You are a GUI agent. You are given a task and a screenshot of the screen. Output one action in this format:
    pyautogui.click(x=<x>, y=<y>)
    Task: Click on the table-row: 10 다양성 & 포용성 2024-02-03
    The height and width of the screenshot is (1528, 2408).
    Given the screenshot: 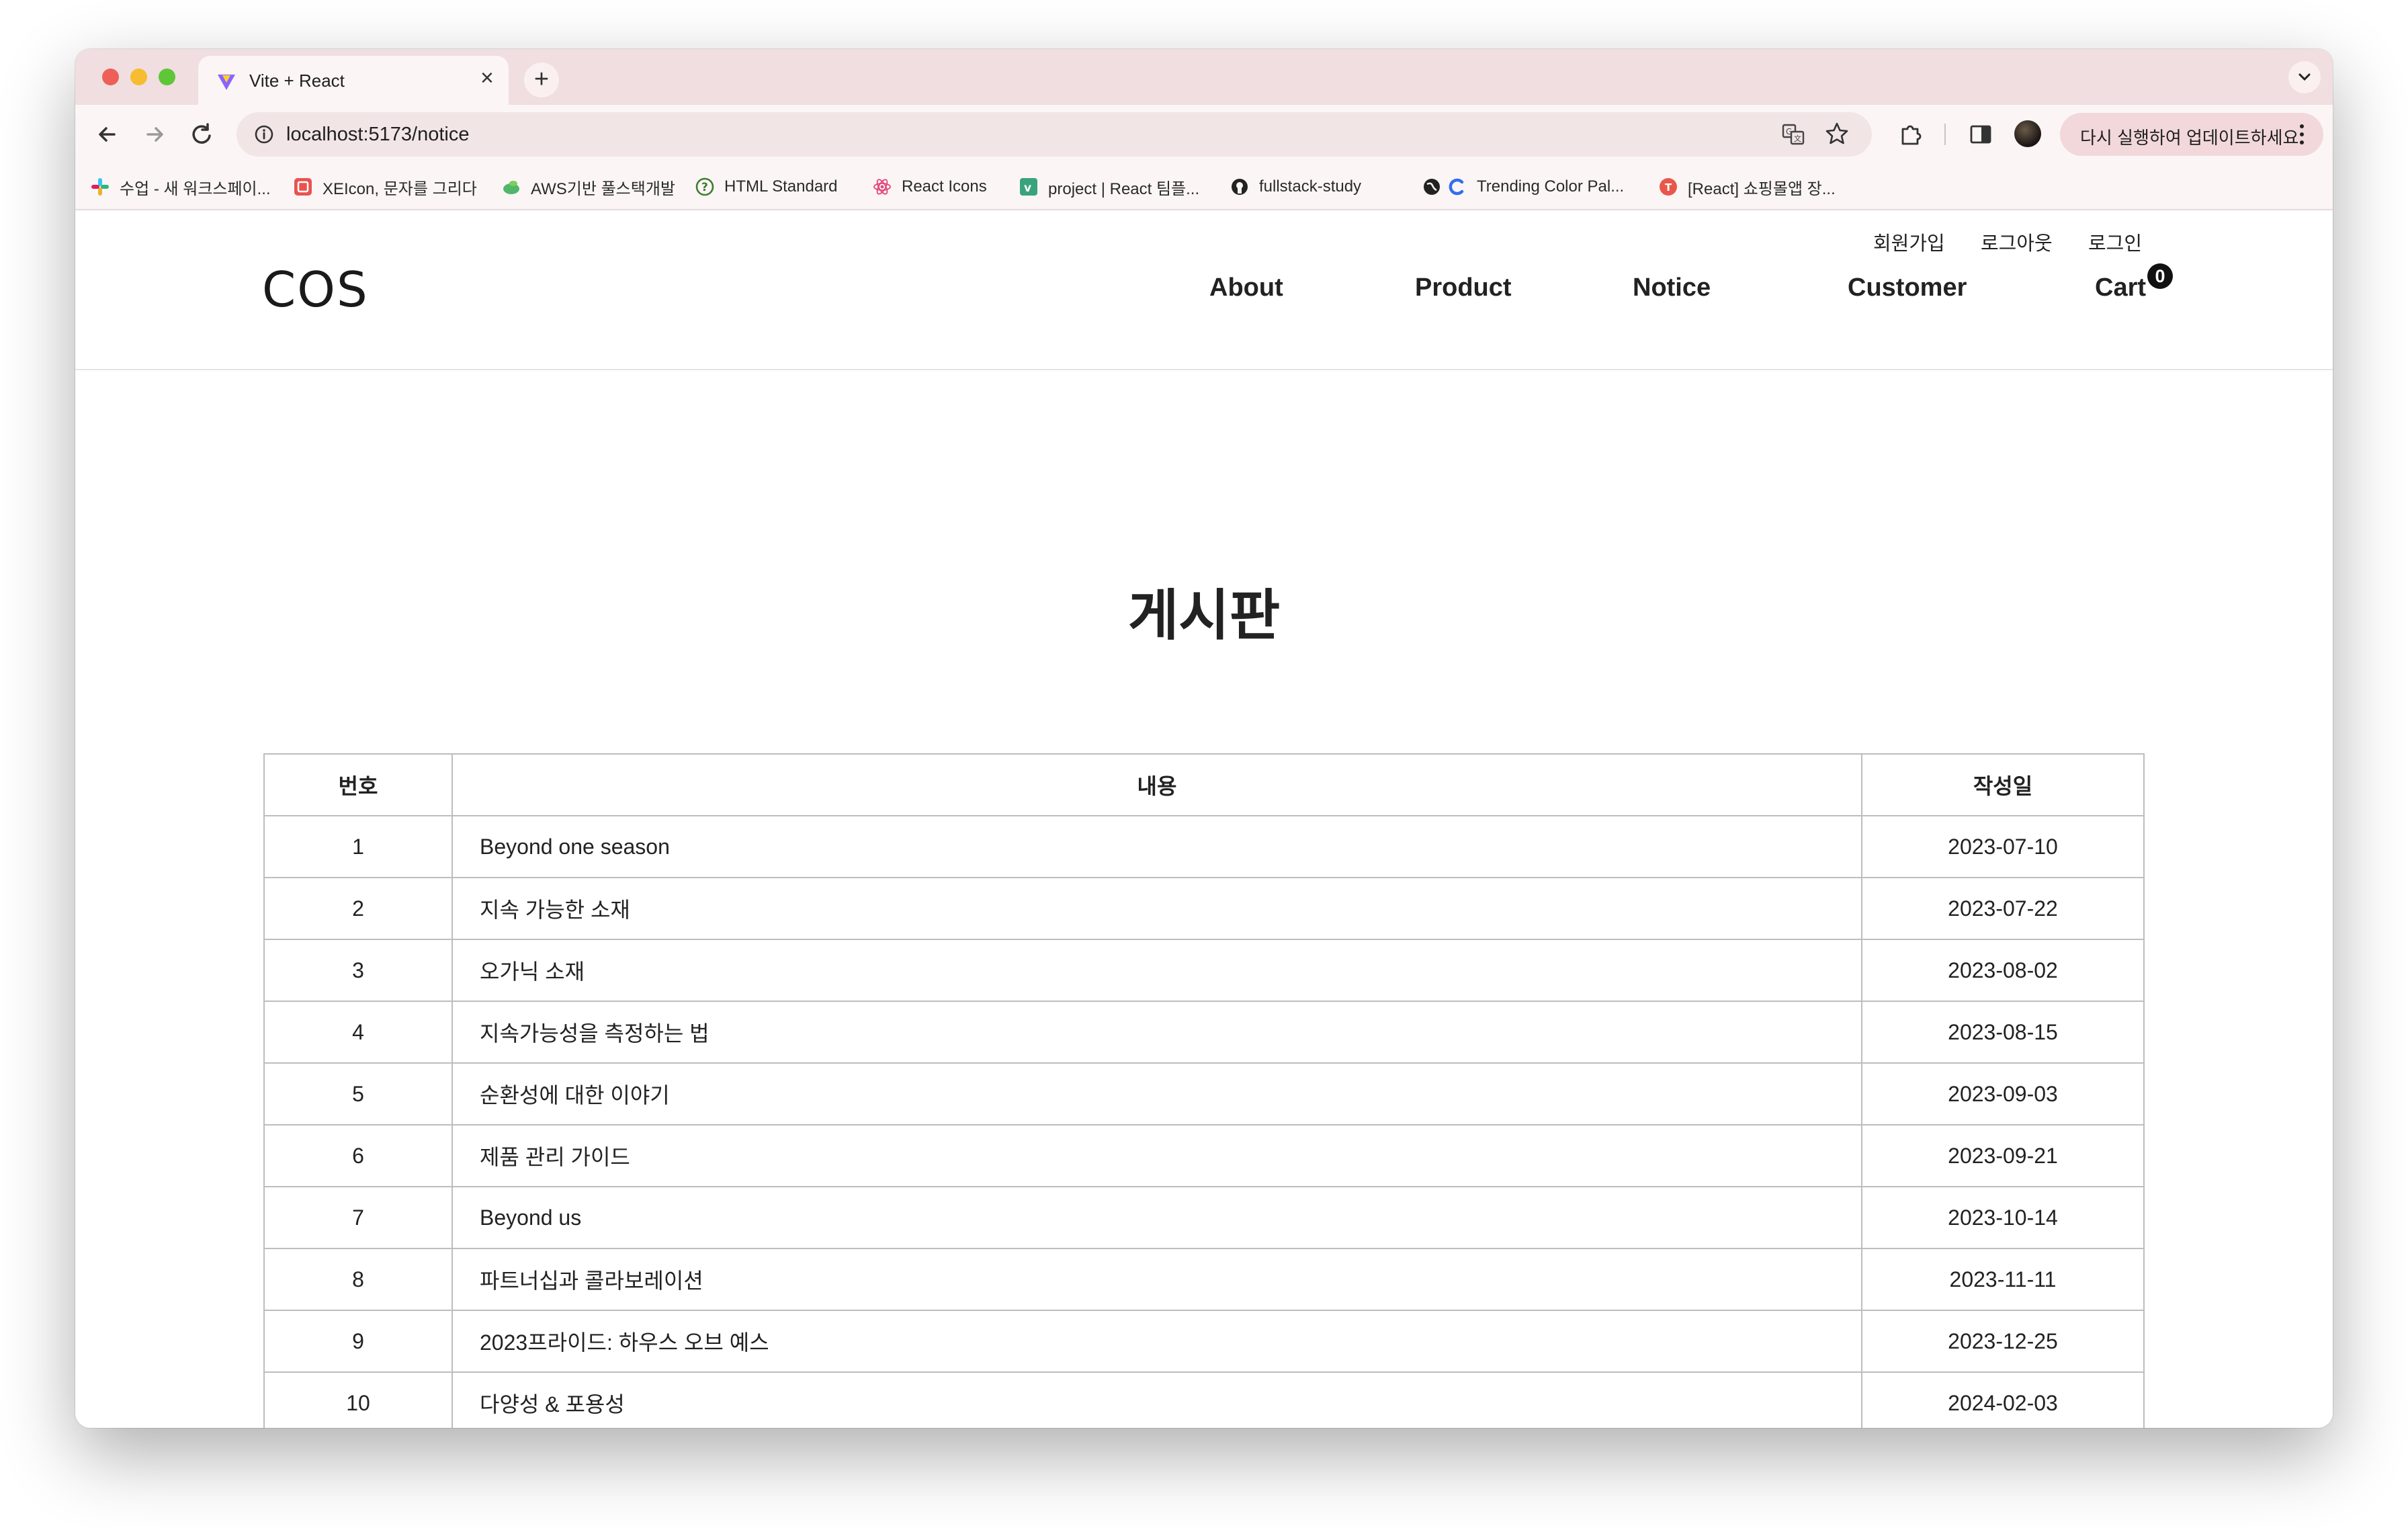 What is the action you would take?
    pyautogui.click(x=1204, y=1400)
    